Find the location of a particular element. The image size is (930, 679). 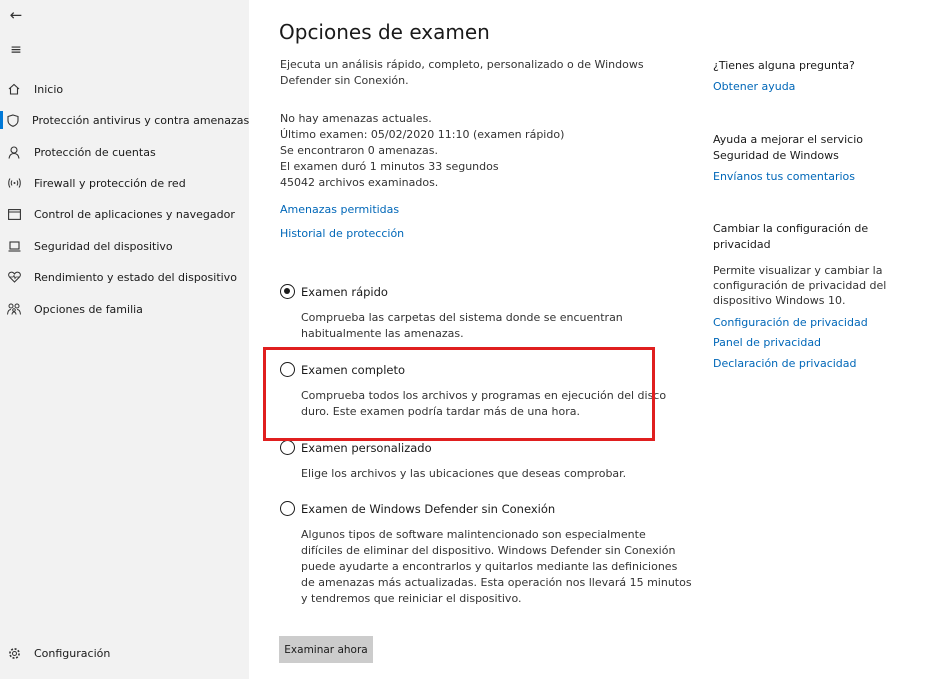

full-scan-radio is located at coordinates (287, 369).